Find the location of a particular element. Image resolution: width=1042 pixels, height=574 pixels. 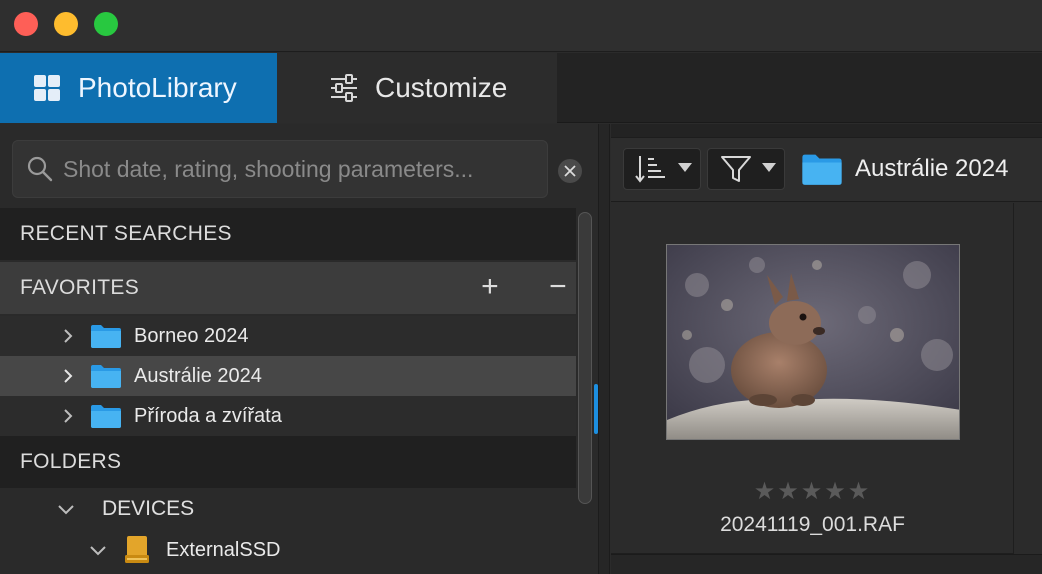

filter-button is located at coordinates (746, 169).